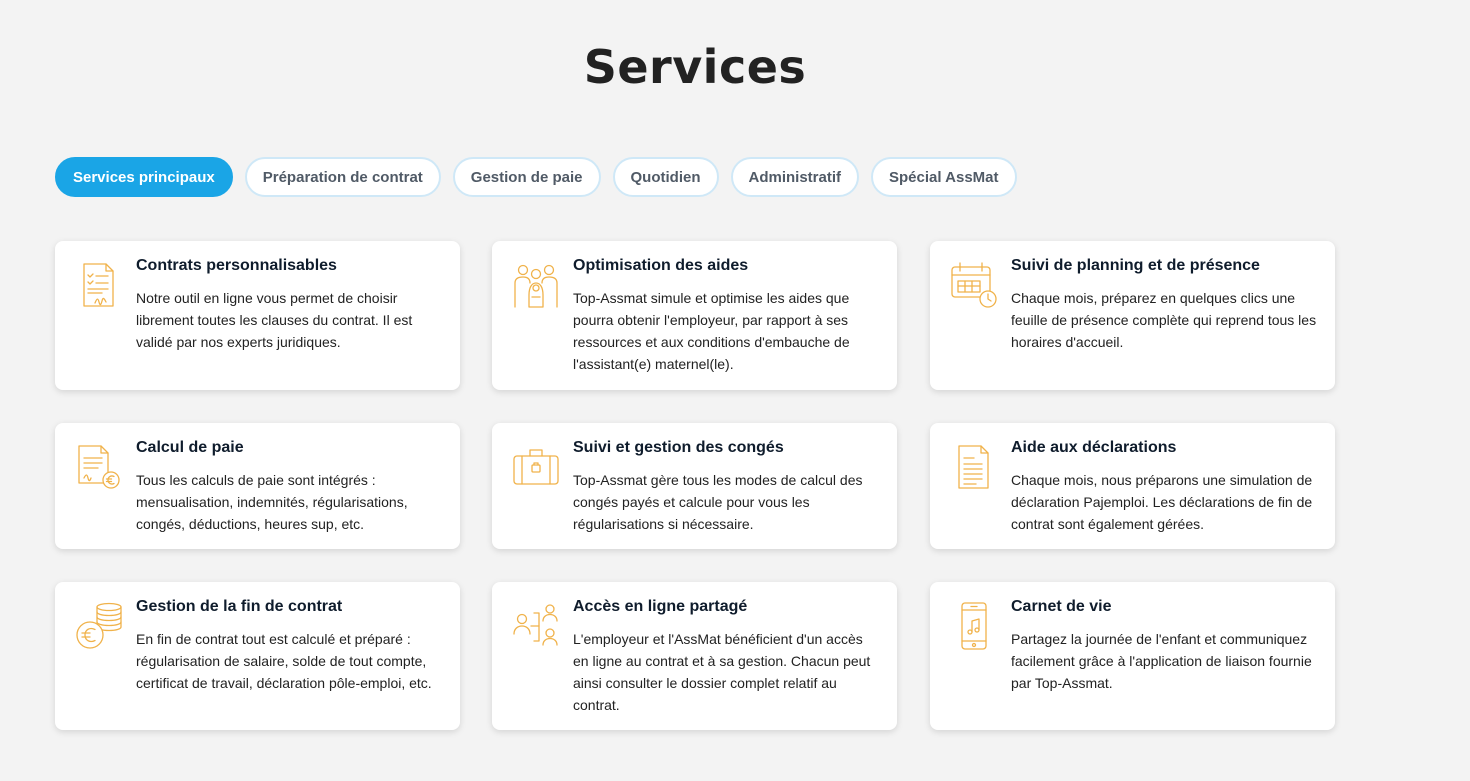 The image size is (1470, 781). Describe the element at coordinates (678, 447) in the screenshot. I see `service-title: Suivi et gestion des congés` at that location.